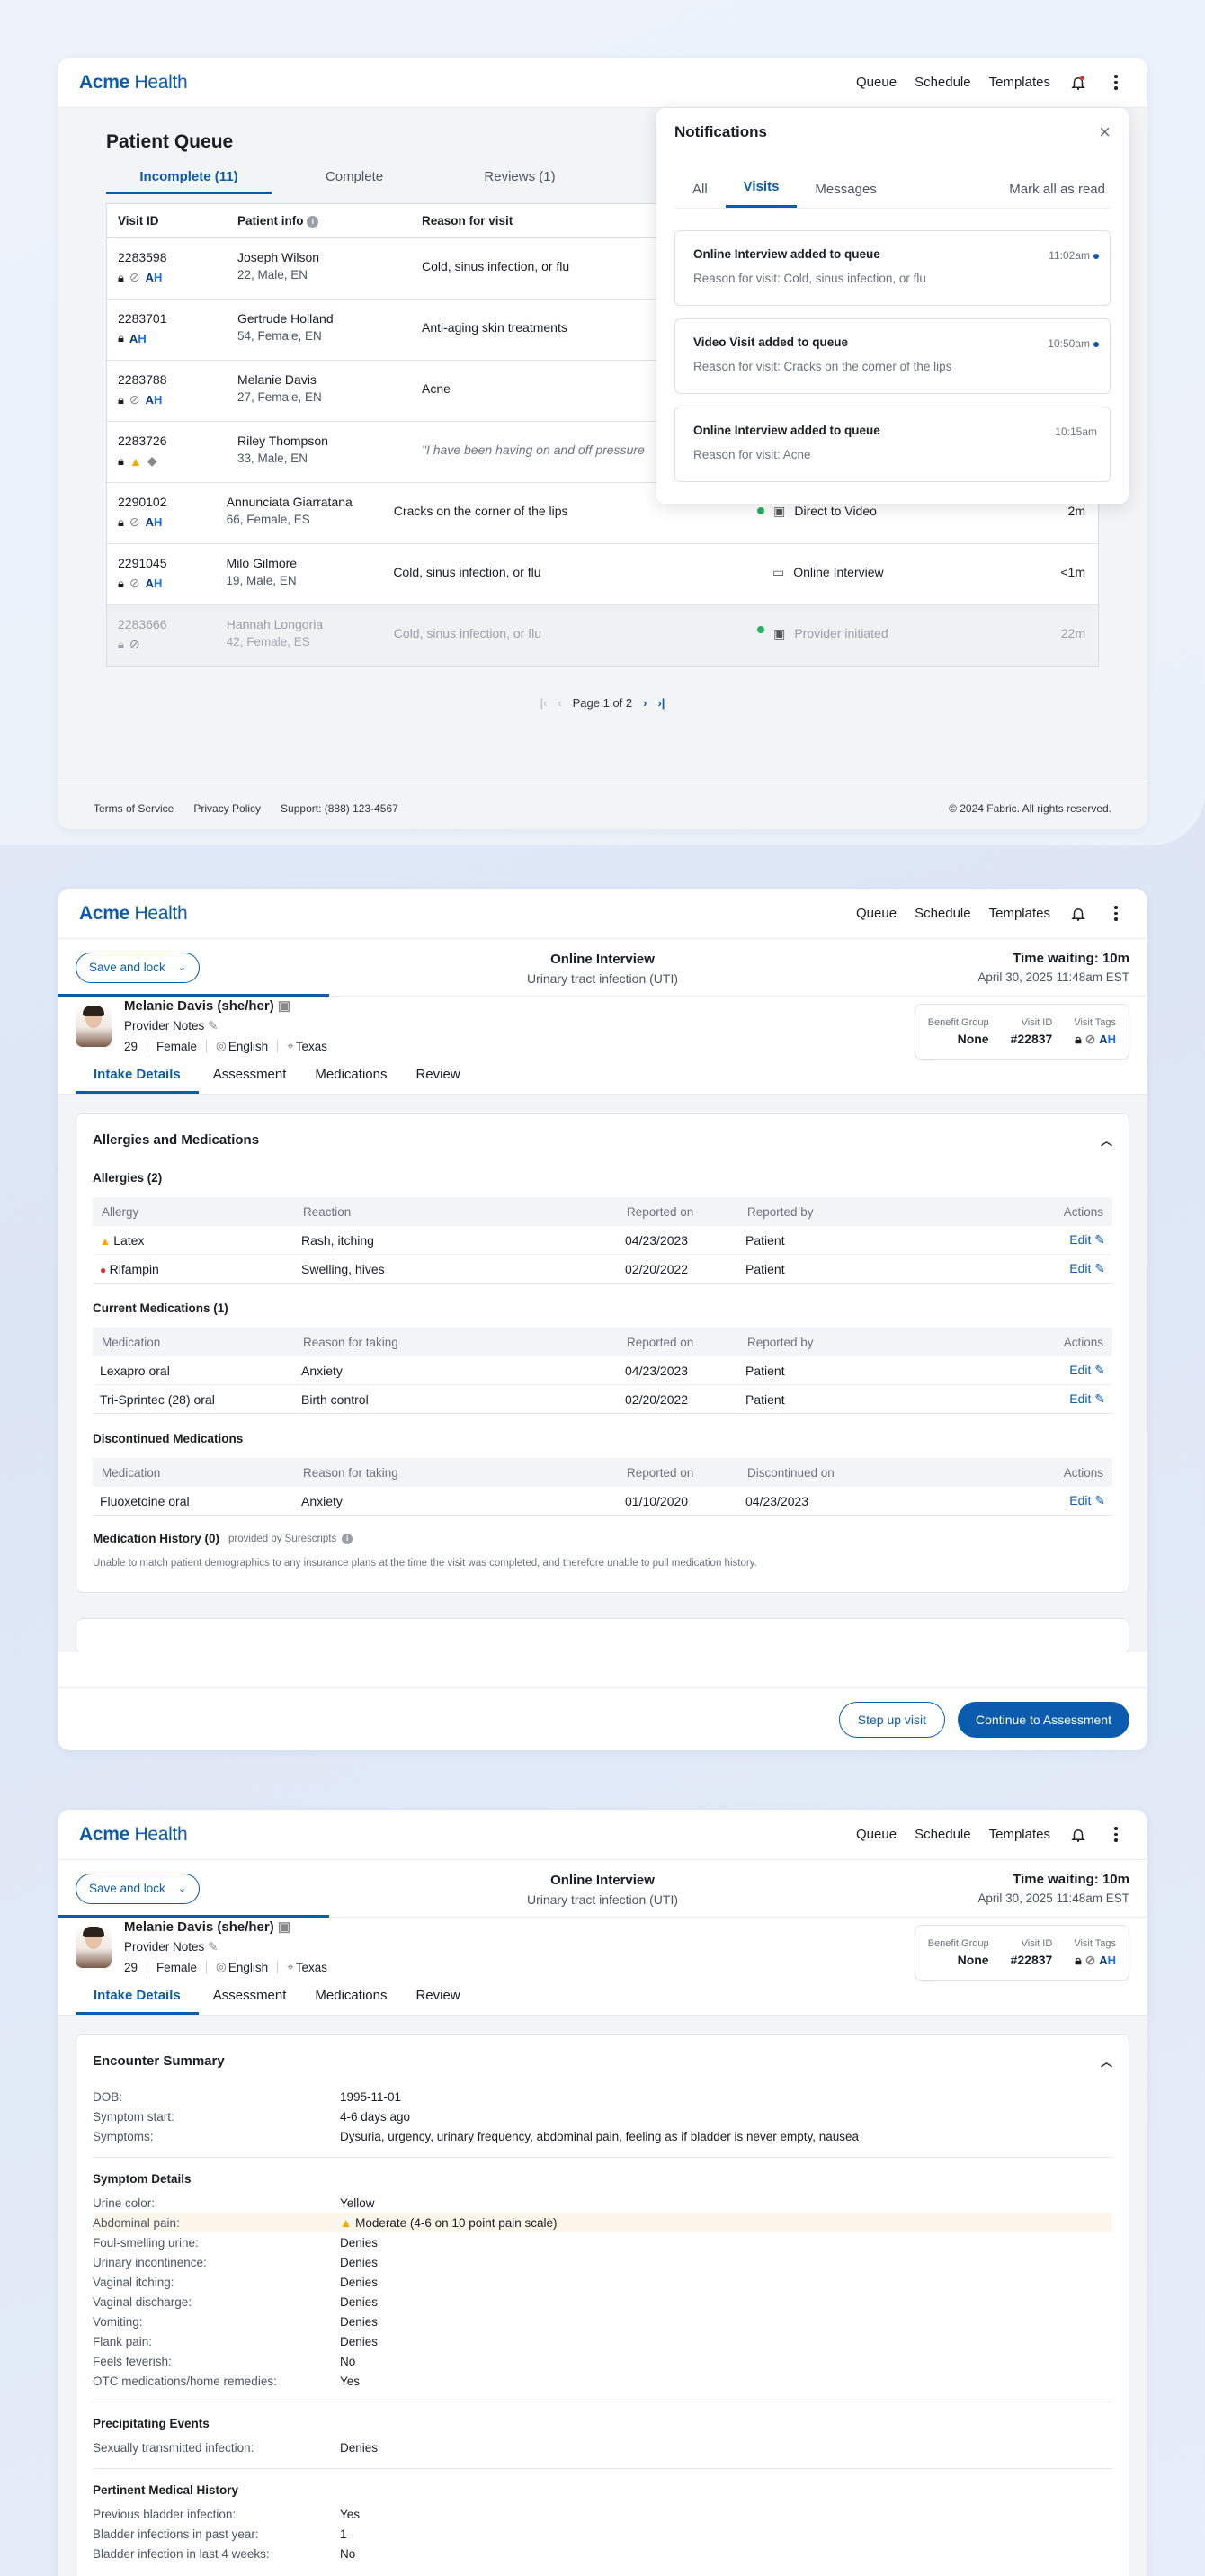 This screenshot has width=1205, height=2576. I want to click on avatar, so click(94, 1946).